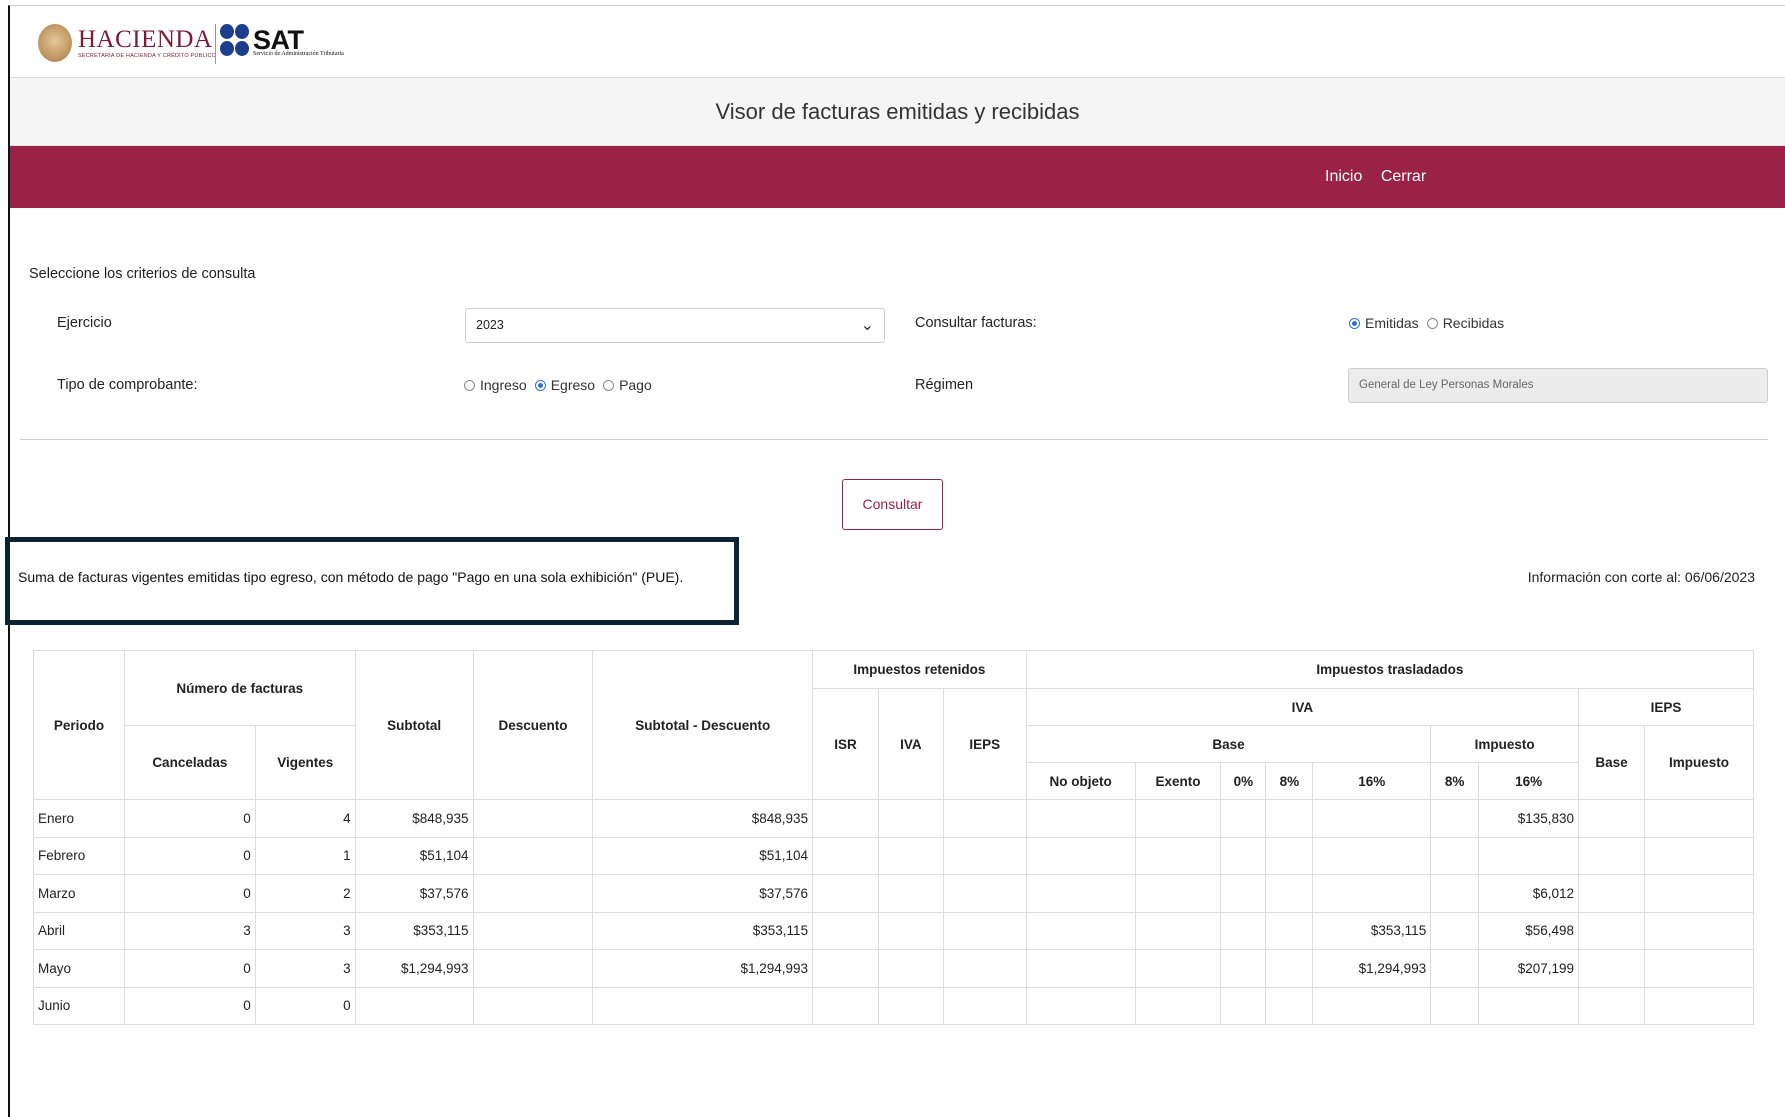 The height and width of the screenshot is (1117, 1785). What do you see at coordinates (305, 968) in the screenshot?
I see `cell-vigentes: 3` at bounding box center [305, 968].